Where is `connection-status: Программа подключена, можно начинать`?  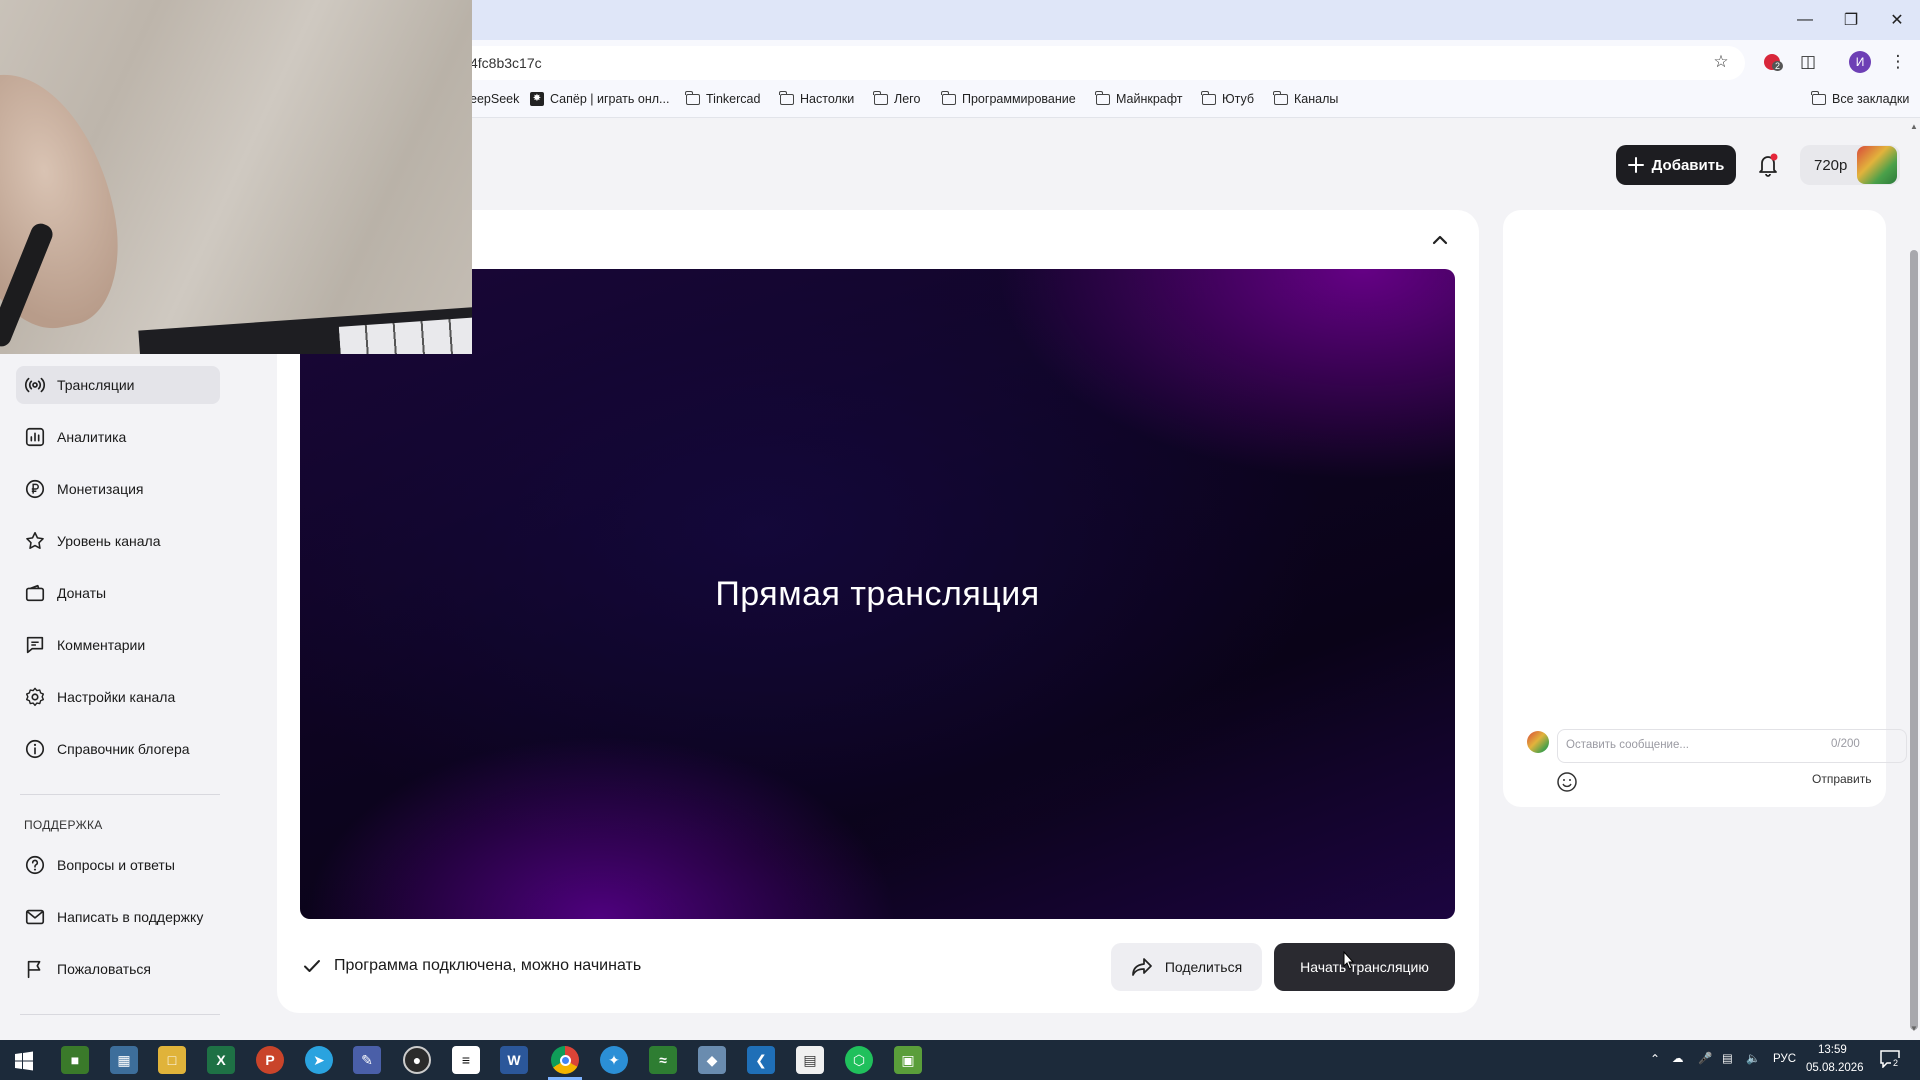 connection-status: Программа подключена, можно начинать is located at coordinates (471, 966).